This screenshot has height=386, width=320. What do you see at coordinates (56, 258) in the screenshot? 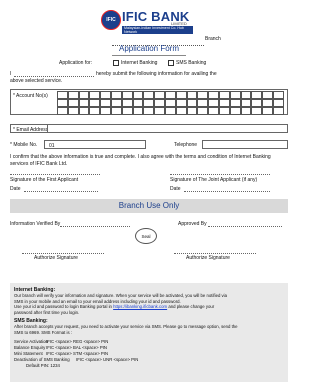
I see `authorize-signature-left-label: Authorize Signature` at bounding box center [56, 258].